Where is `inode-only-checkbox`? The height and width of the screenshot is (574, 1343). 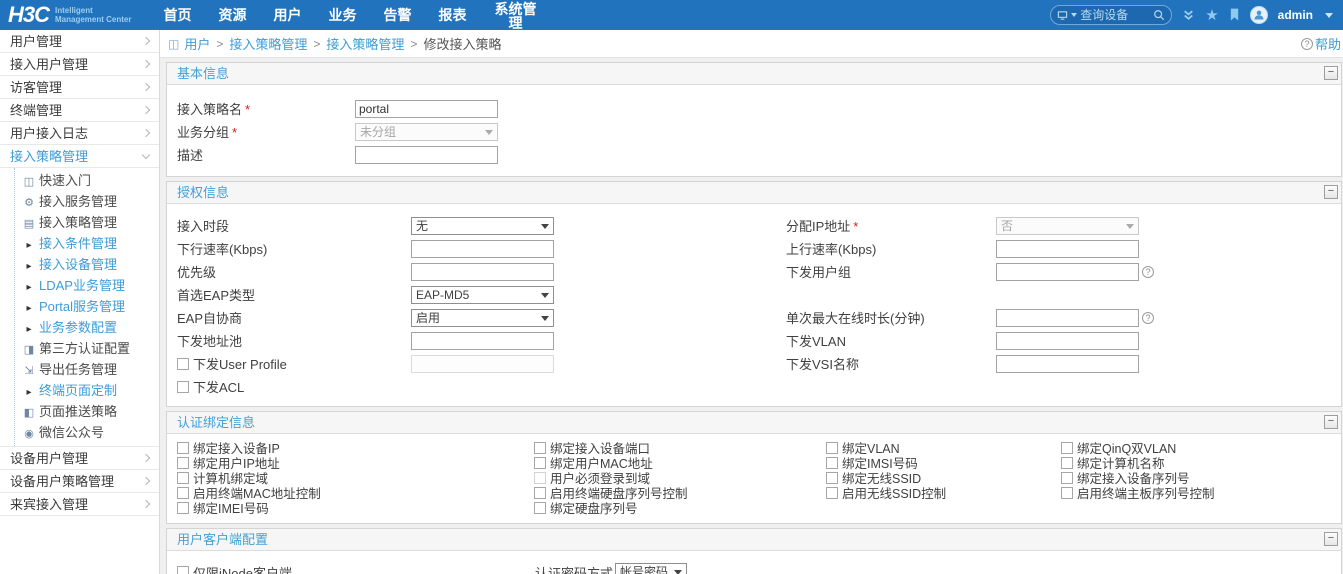 inode-only-checkbox is located at coordinates (183, 570).